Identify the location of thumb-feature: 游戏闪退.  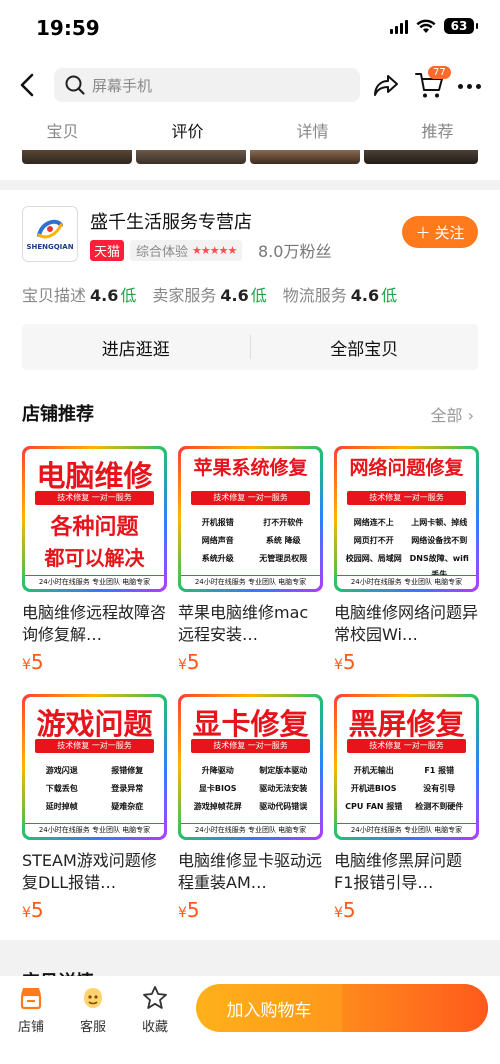
(61, 770).